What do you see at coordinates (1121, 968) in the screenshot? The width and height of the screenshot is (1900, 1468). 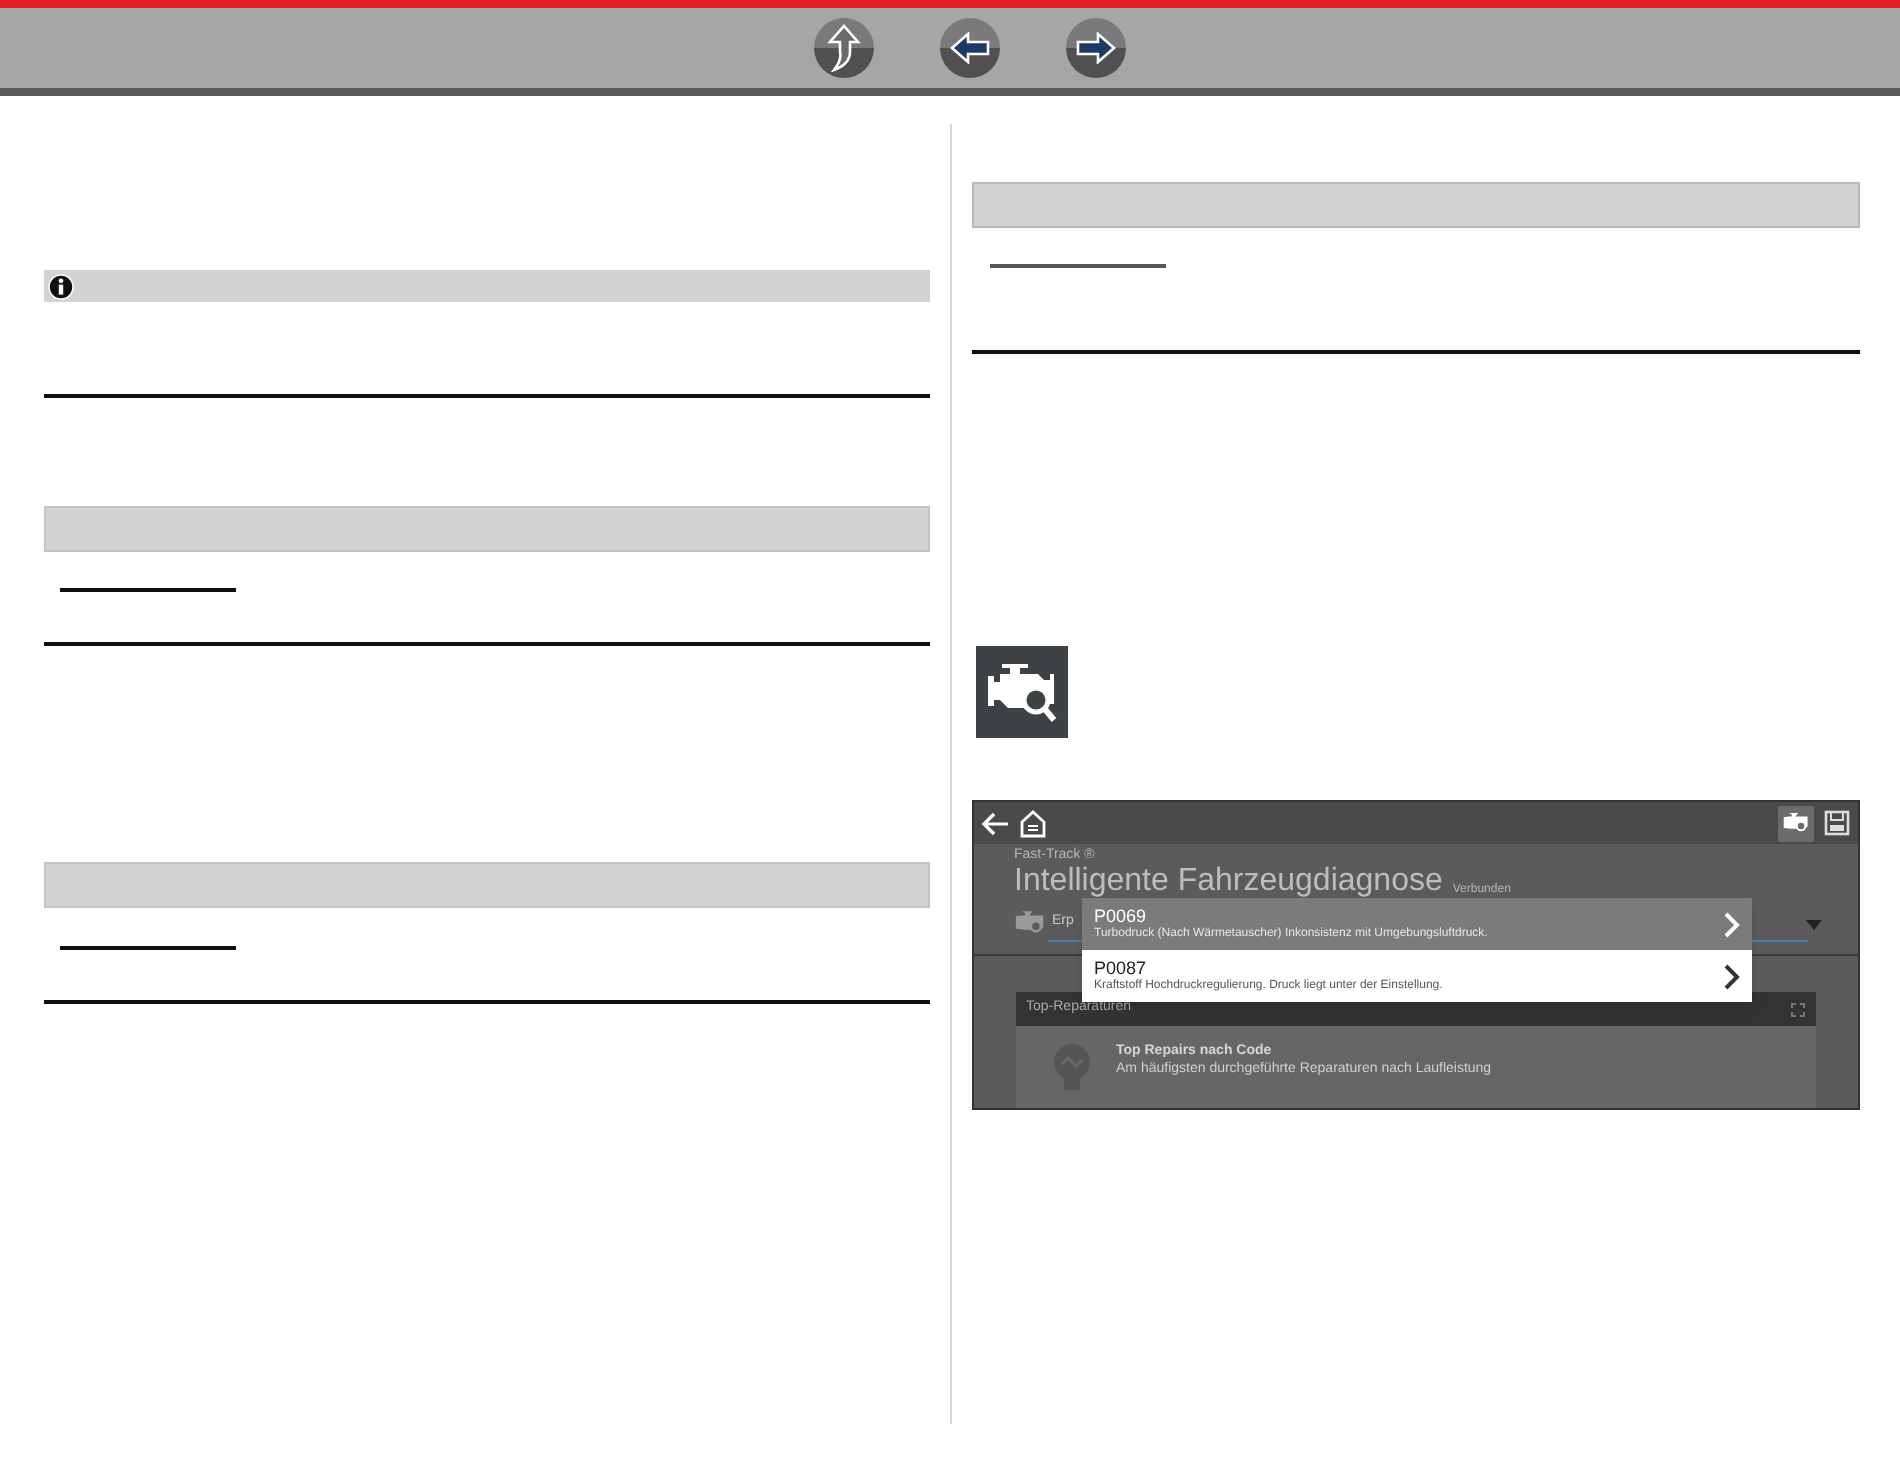 I see `trouble-code: P0087` at bounding box center [1121, 968].